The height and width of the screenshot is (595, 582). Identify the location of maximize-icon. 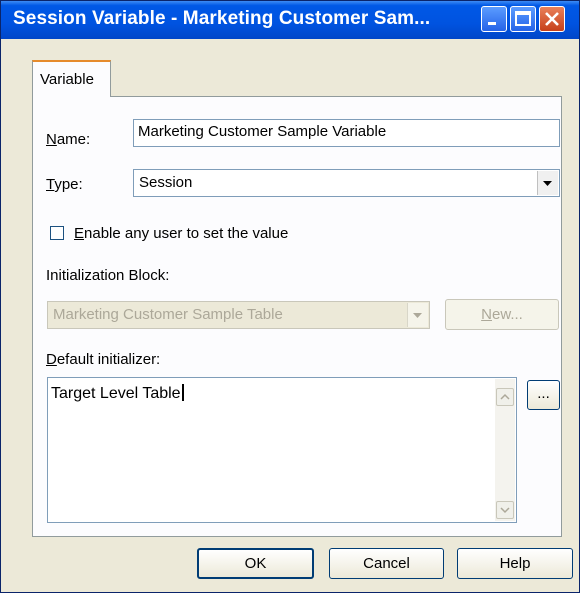
(523, 18).